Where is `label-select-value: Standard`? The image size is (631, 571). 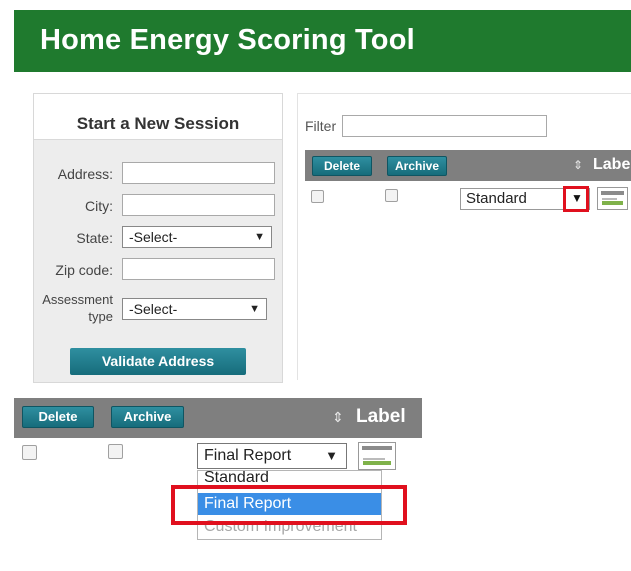 label-select-value: Standard is located at coordinates (496, 198).